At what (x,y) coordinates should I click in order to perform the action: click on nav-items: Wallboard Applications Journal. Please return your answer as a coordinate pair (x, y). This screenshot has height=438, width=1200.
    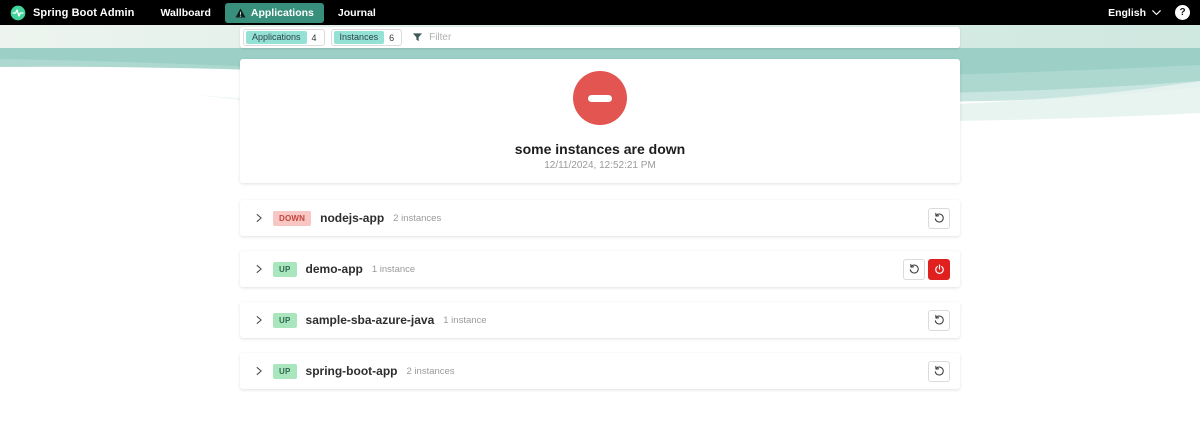
    Looking at the image, I should click on (268, 12).